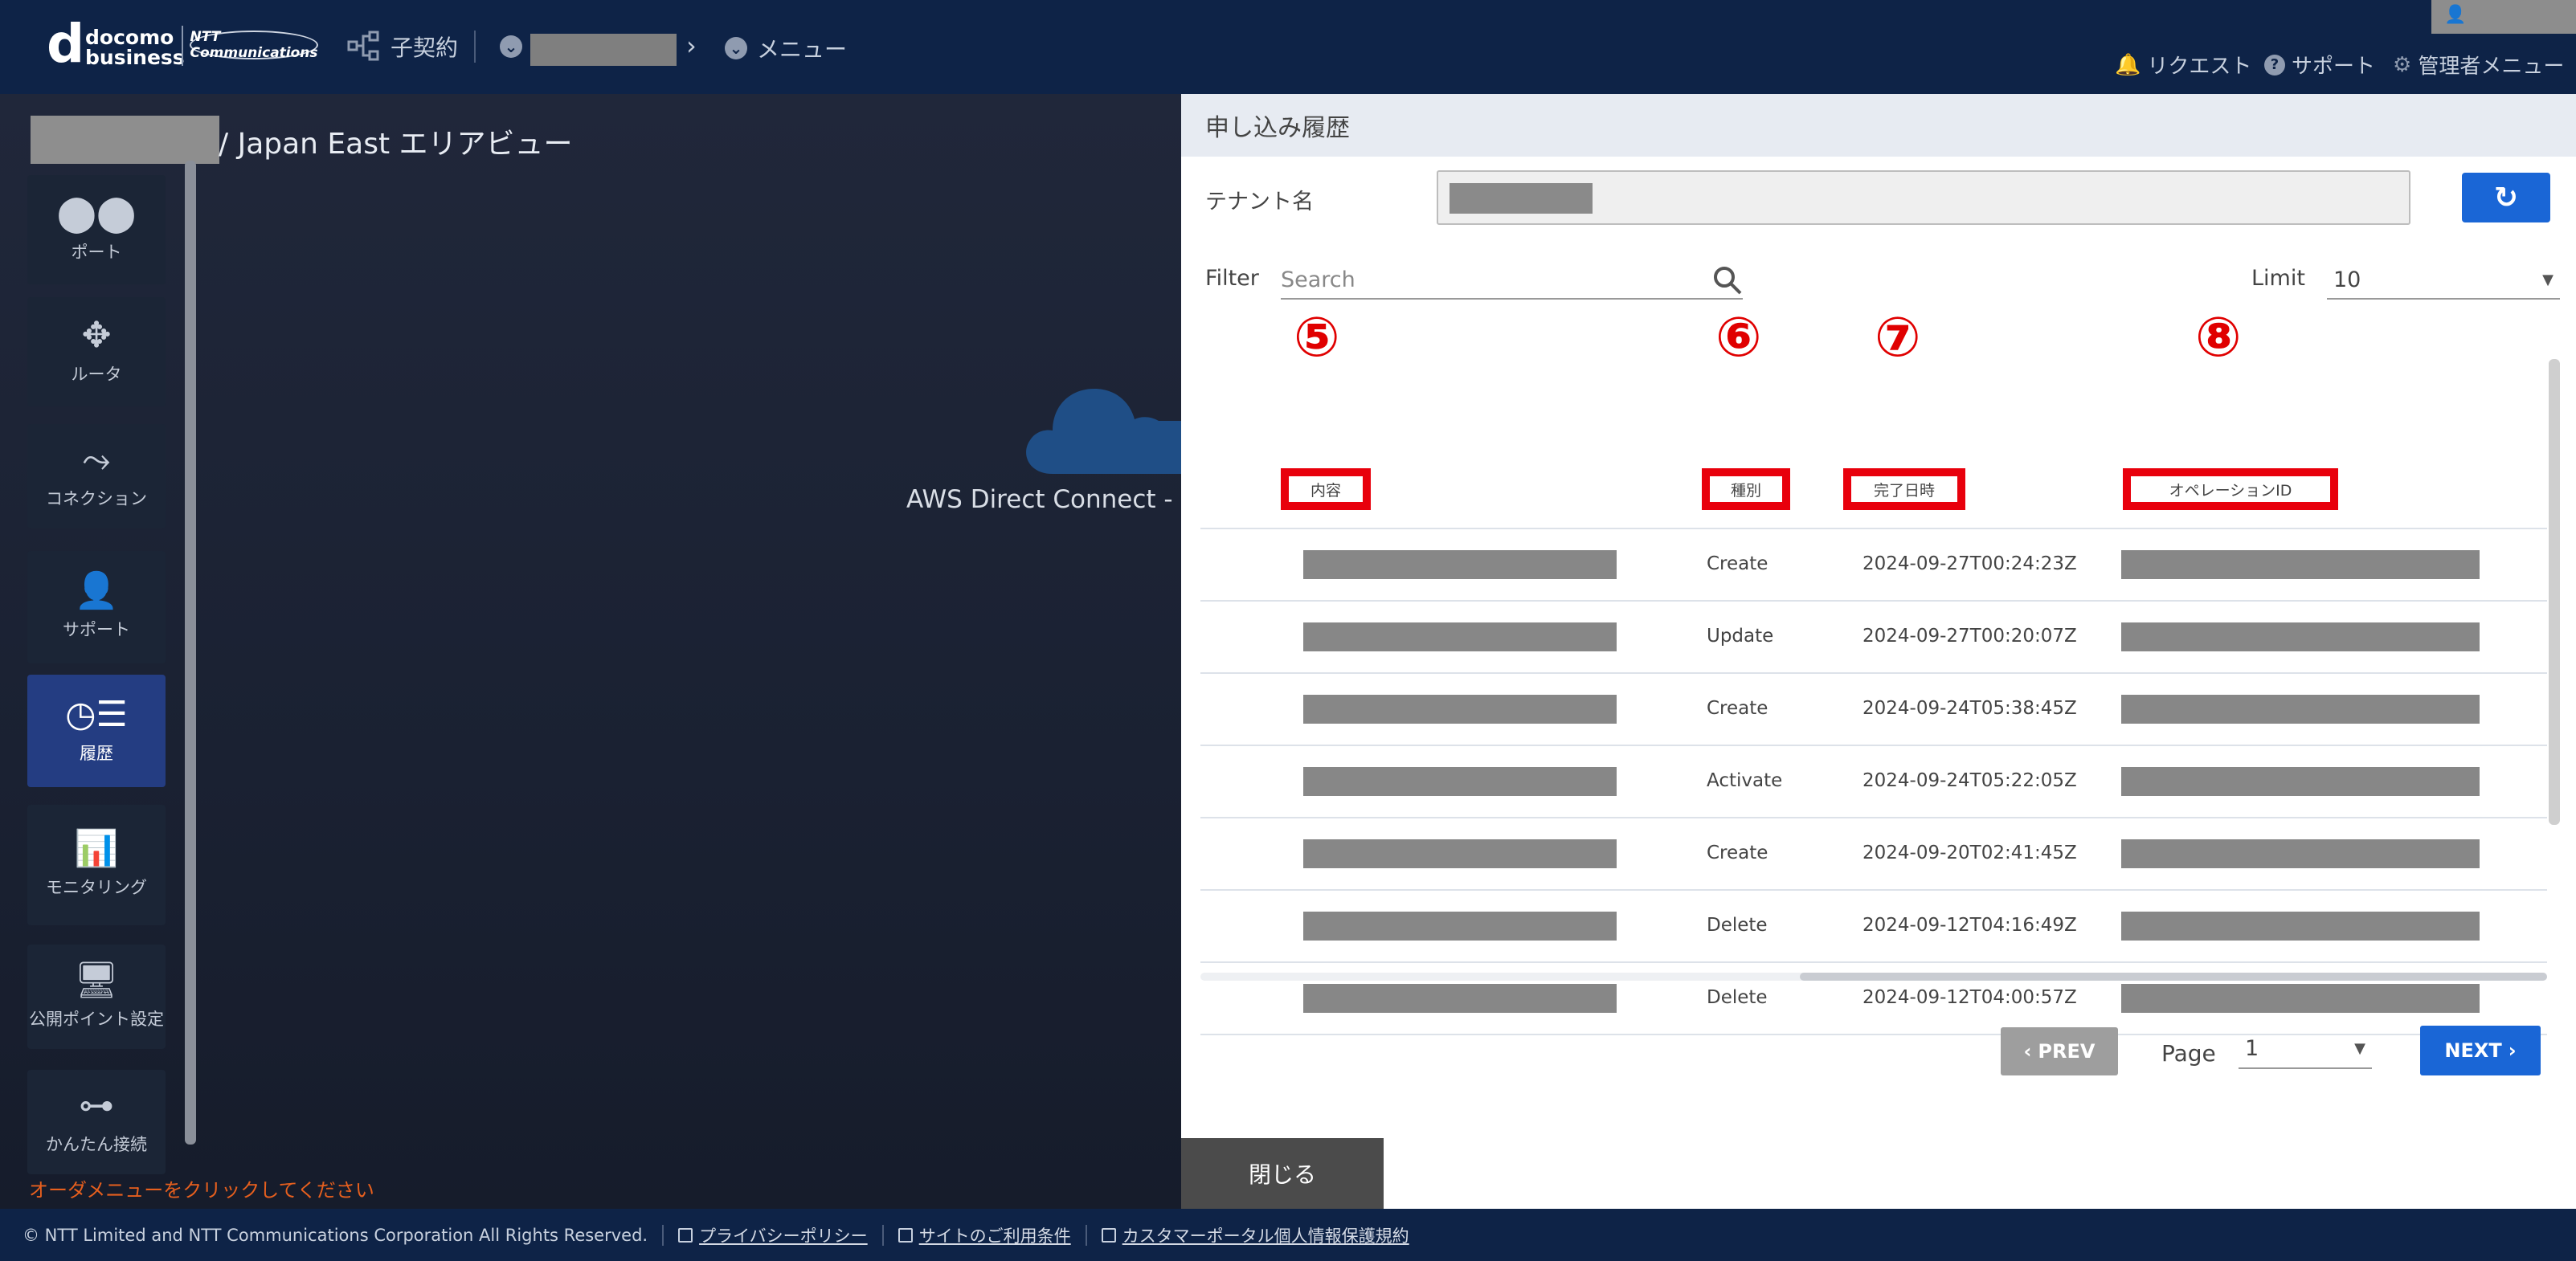 The height and width of the screenshot is (1261, 2576). I want to click on sidebar-item-router: ✥ ルータ, so click(96, 352).